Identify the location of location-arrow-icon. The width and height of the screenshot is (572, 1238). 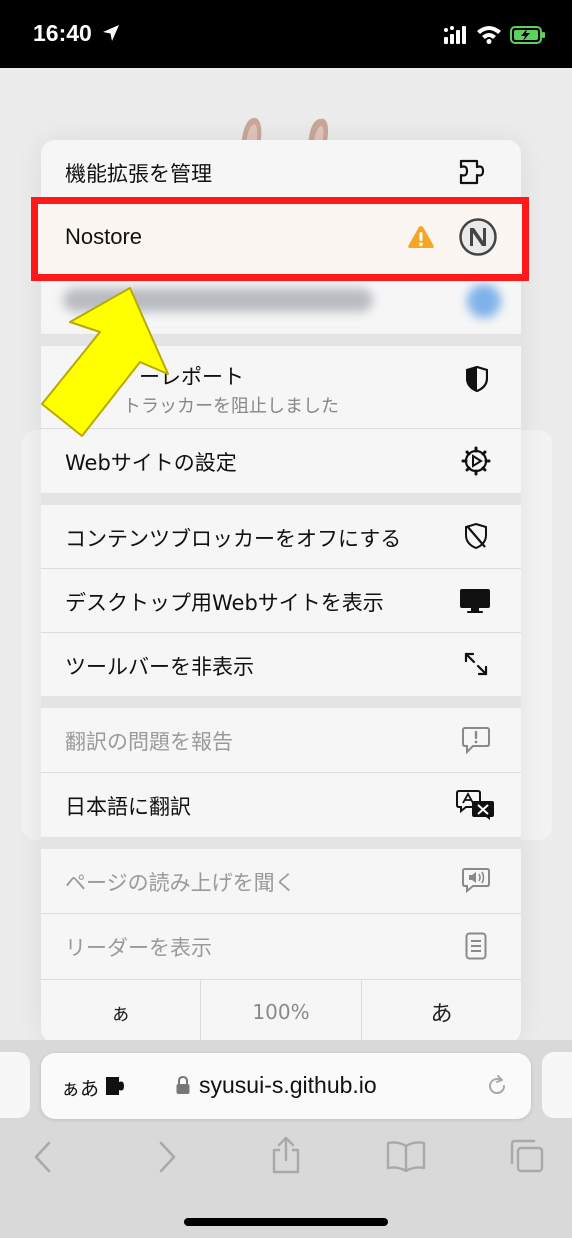
(111, 33).